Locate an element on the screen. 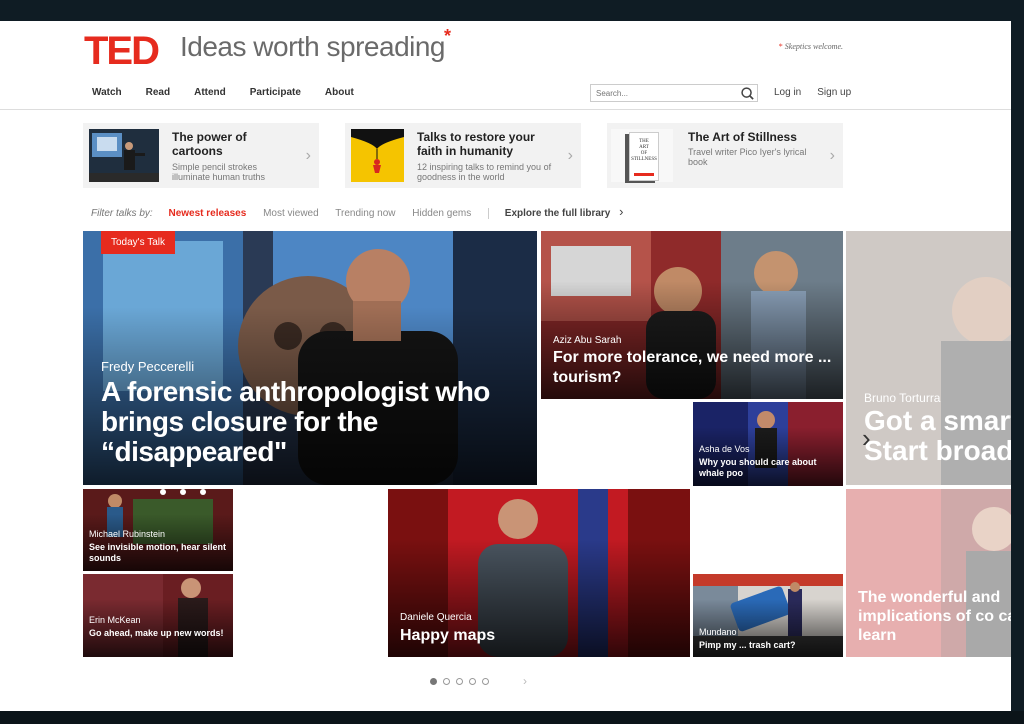  tagline-star: * is located at coordinates (448, 36).